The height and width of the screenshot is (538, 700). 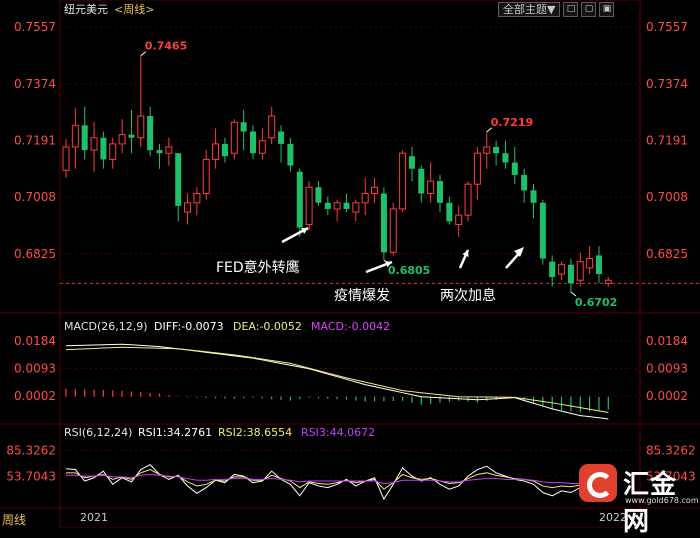 I want to click on macd-histogram, so click(x=337, y=400).